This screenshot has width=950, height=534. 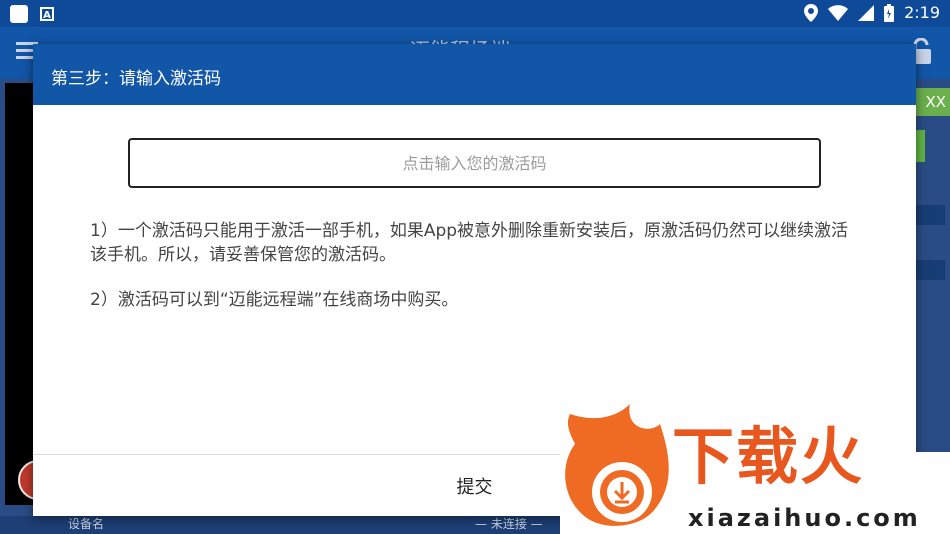 What do you see at coordinates (509, 524) in the screenshot?
I see `connection-status: — 未连接 —` at bounding box center [509, 524].